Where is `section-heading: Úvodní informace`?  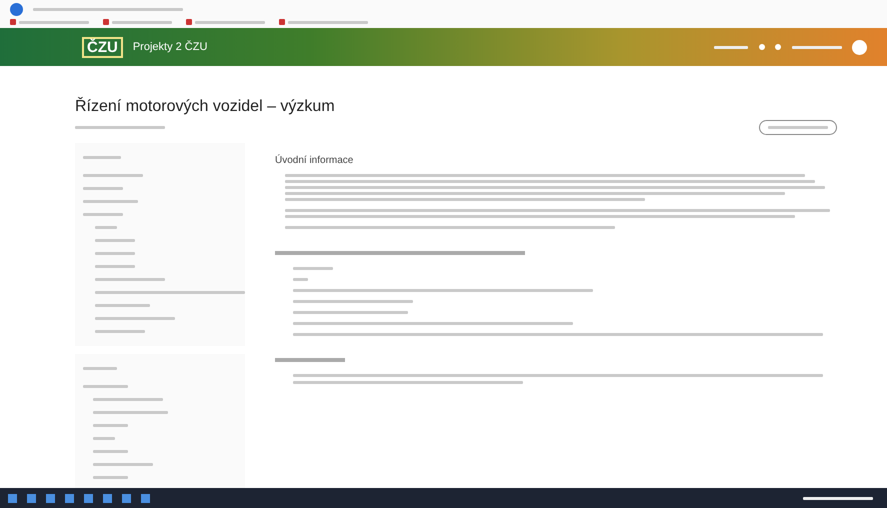
section-heading: Úvodní informace is located at coordinates (314, 160).